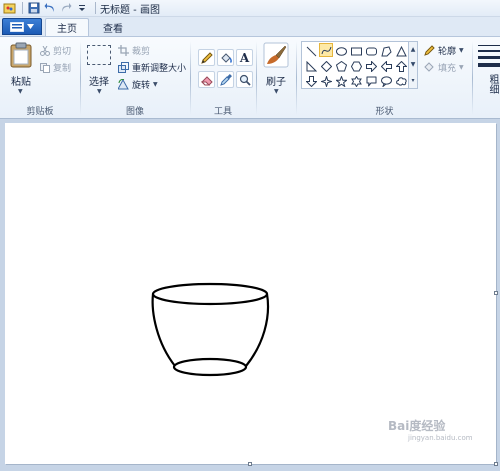  I want to click on window-title: 无标题 - 画图, so click(130, 10).